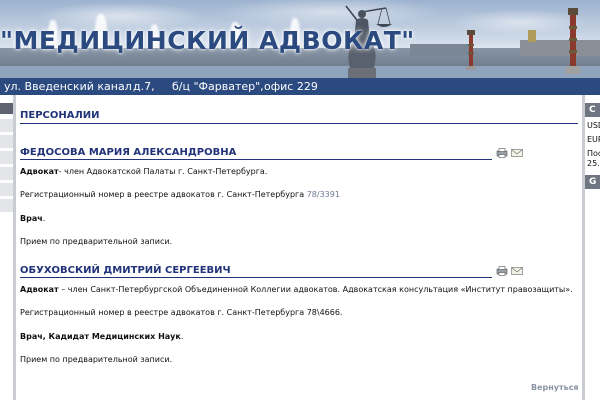 The height and width of the screenshot is (400, 600). I want to click on back-link: Вернуться, so click(555, 387).